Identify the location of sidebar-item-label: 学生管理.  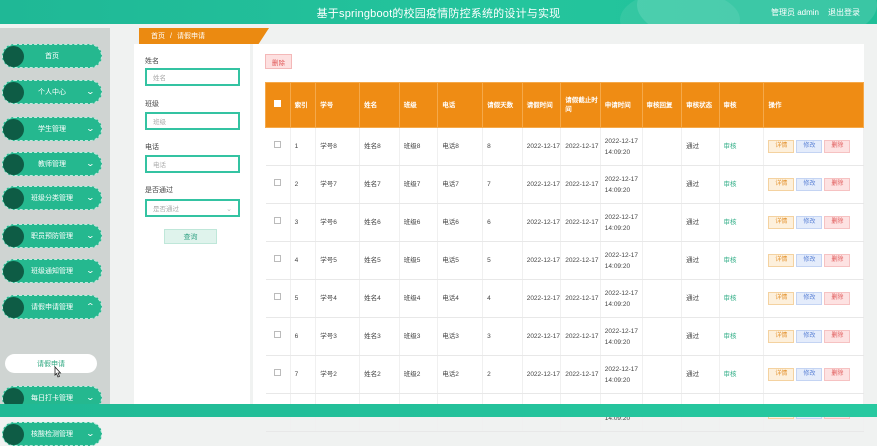
(52, 129).